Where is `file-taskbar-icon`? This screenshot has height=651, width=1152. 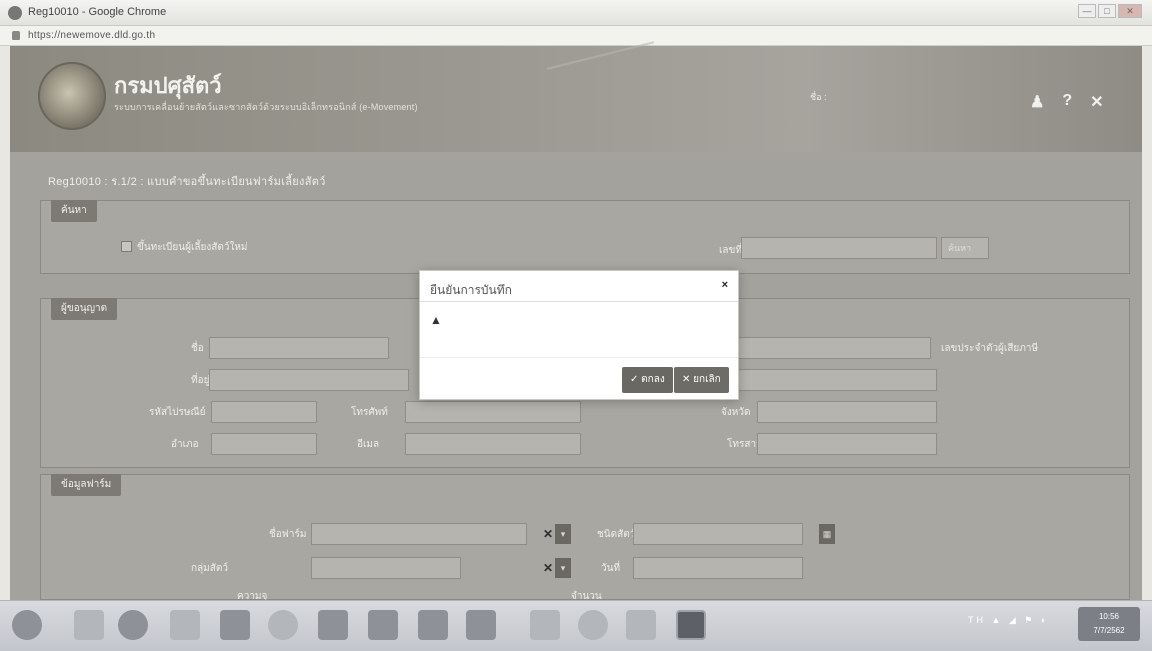 file-taskbar-icon is located at coordinates (545, 625).